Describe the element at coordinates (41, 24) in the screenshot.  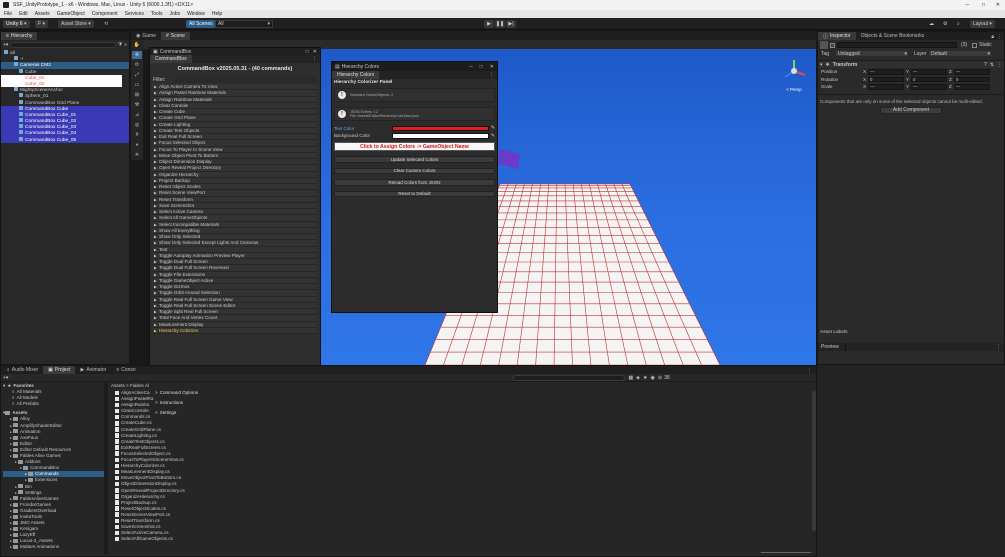
I see `cloud-button: F ▾` at that location.